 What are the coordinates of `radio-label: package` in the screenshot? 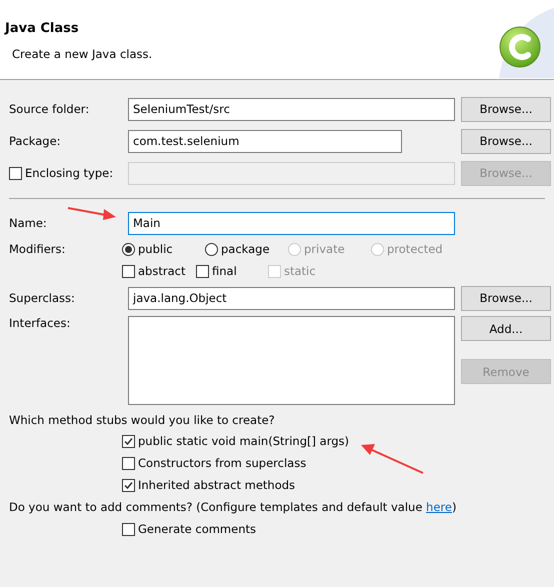 It's located at (245, 249).